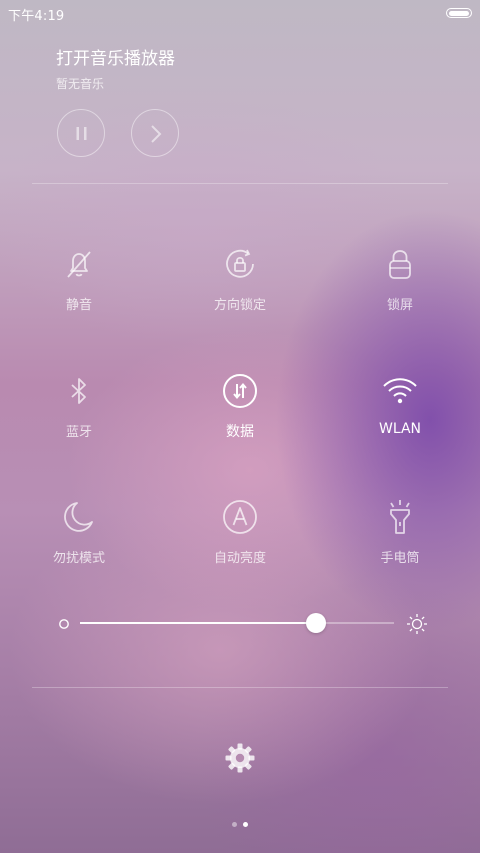  Describe the element at coordinates (240, 758) in the screenshot. I see `gear-icon` at that location.